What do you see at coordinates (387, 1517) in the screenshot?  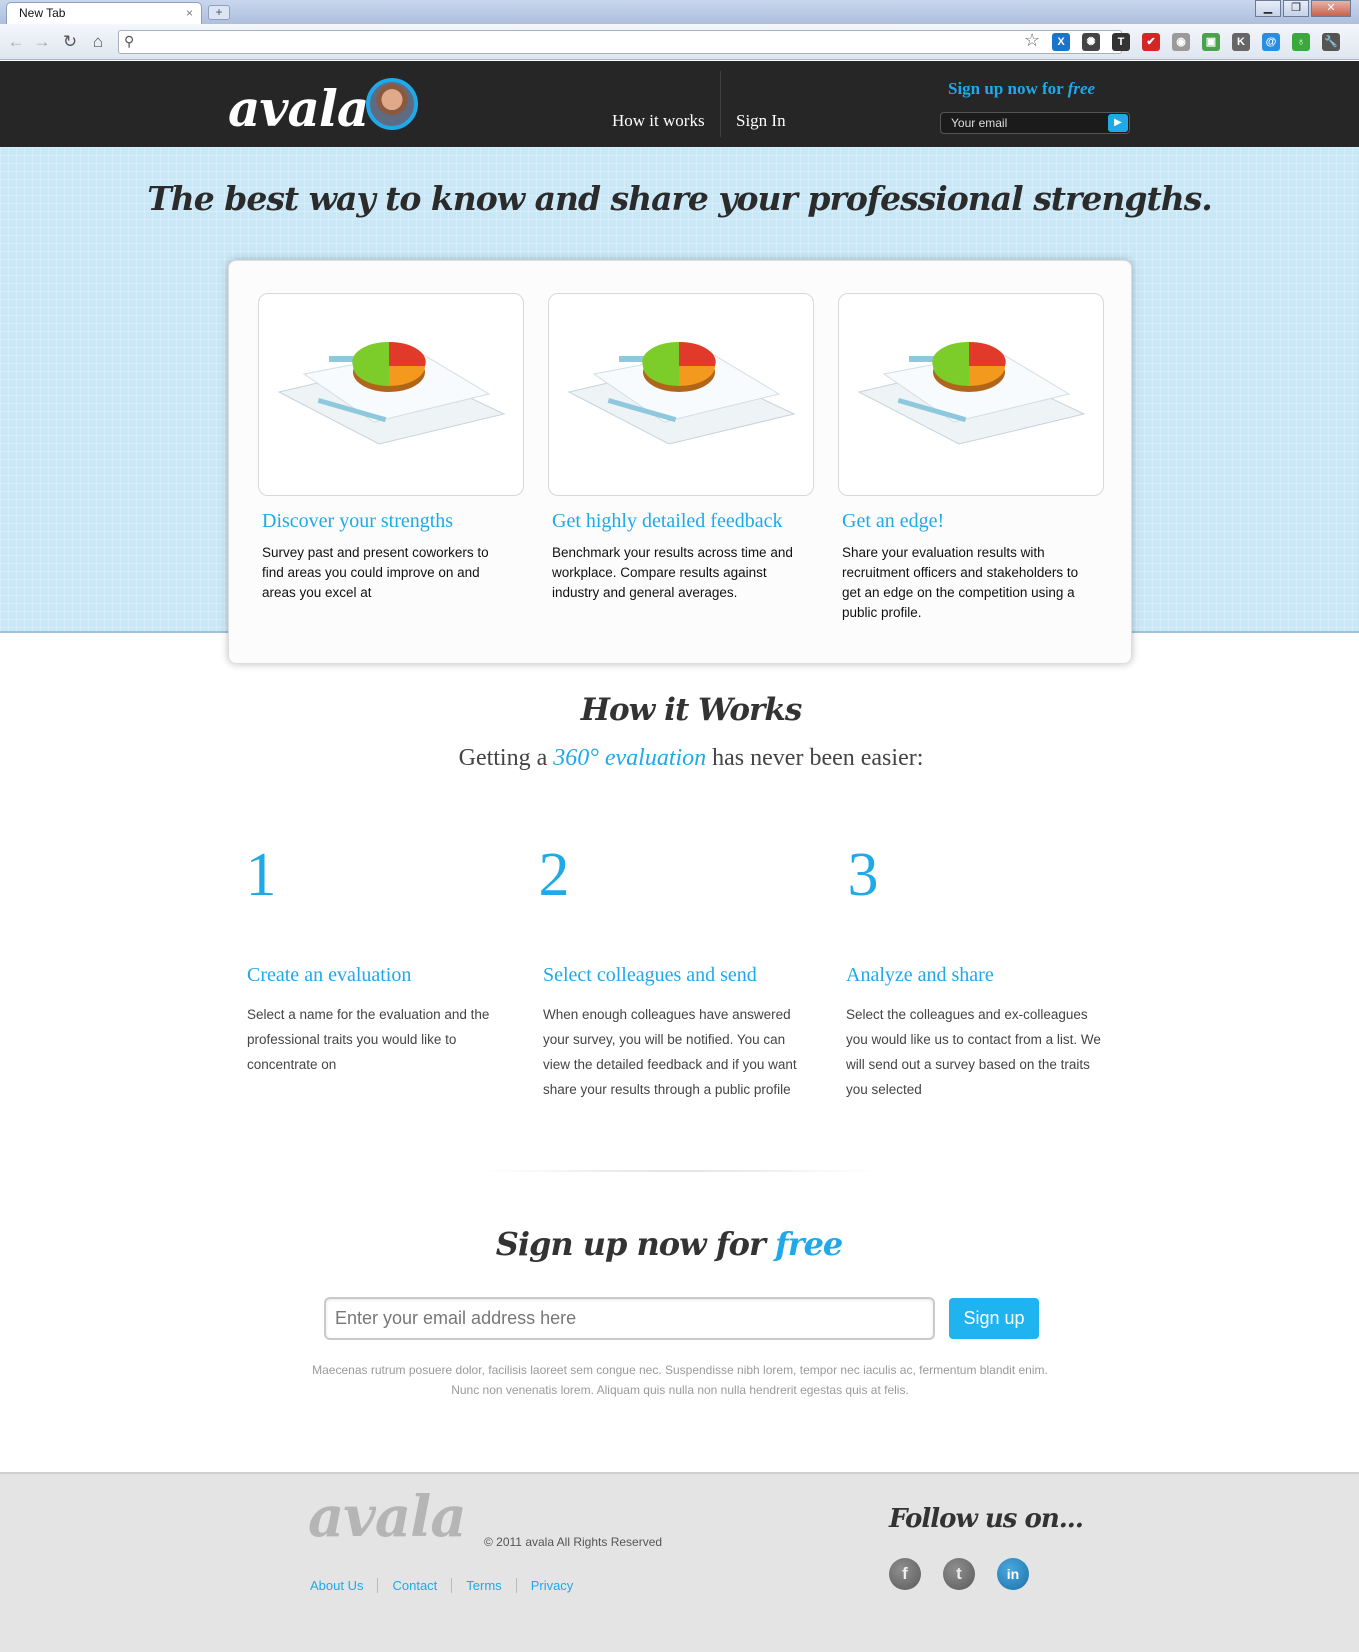 I see `footer-logo: avala` at bounding box center [387, 1517].